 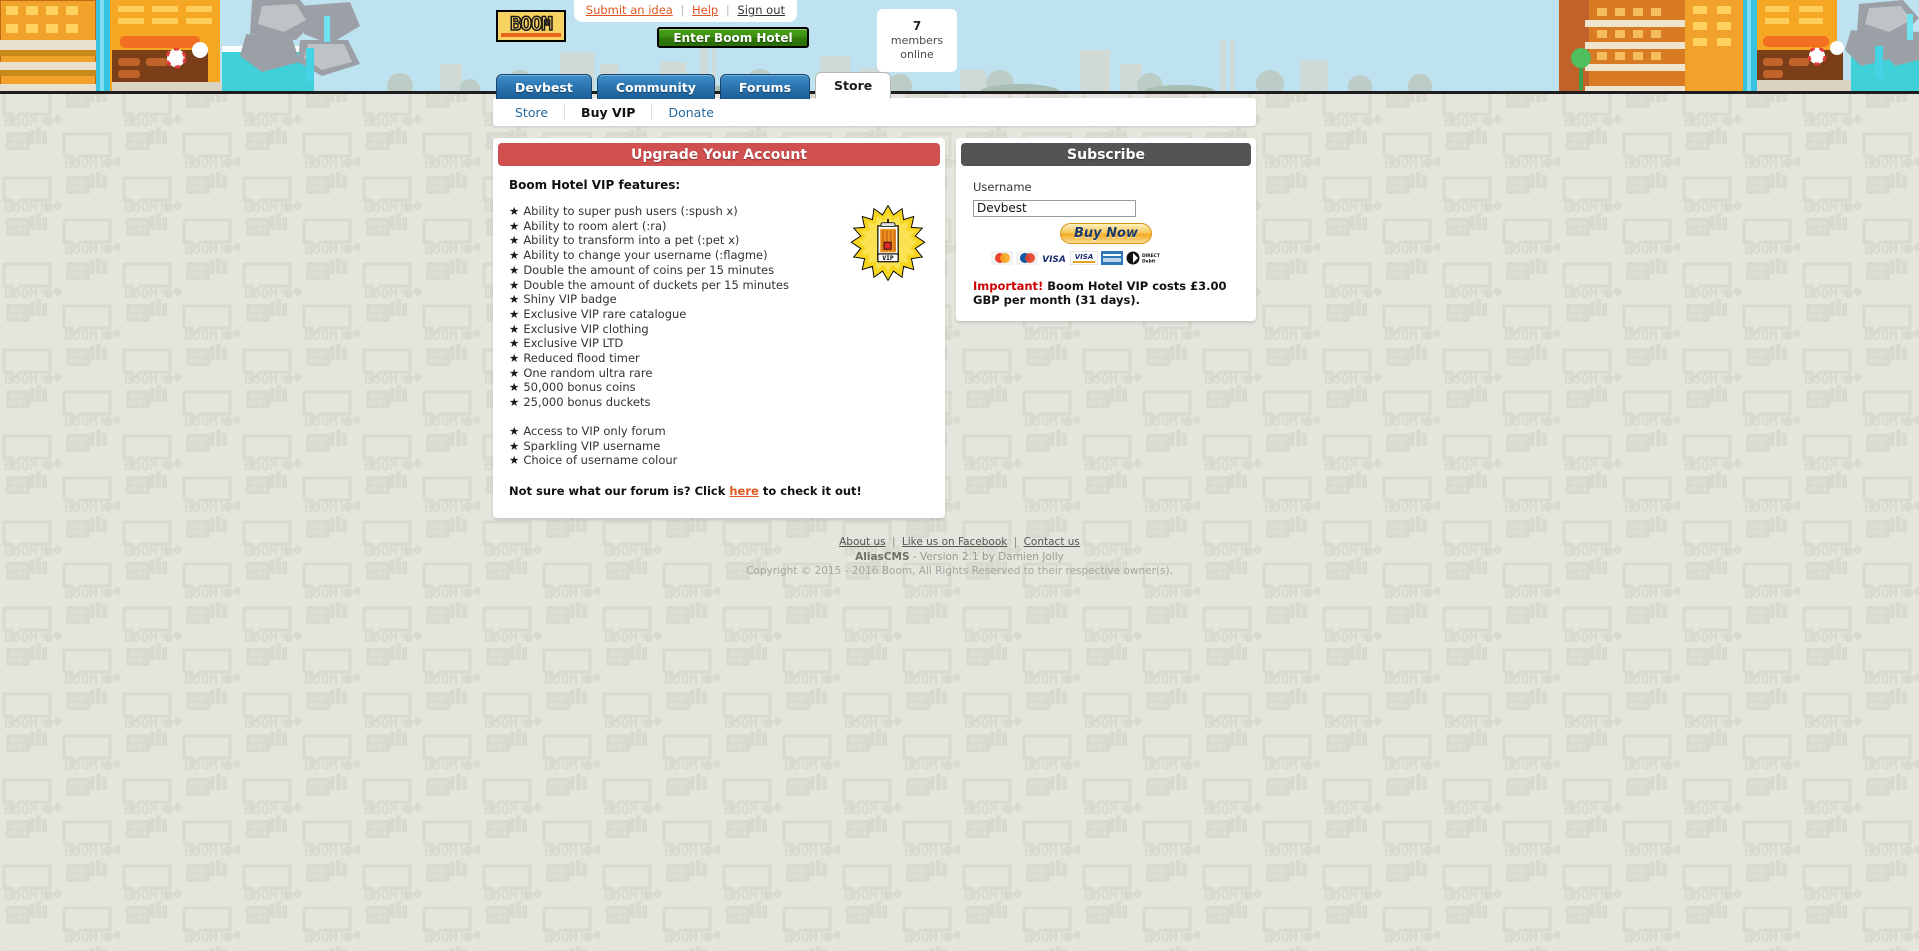 I want to click on vip-feature-item: ★ Shiny VIP badge, so click(x=719, y=299).